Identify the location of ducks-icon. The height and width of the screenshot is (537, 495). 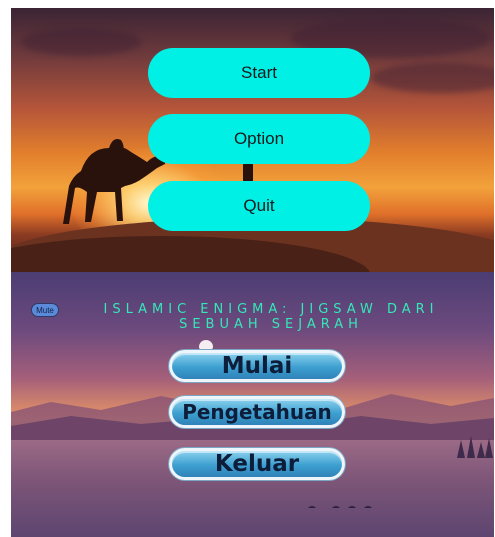
(340, 507).